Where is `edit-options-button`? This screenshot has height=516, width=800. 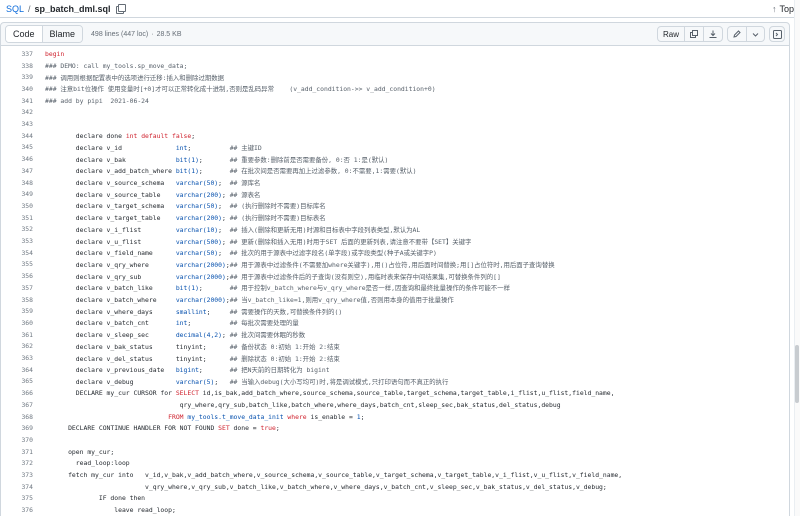 edit-options-button is located at coordinates (755, 34).